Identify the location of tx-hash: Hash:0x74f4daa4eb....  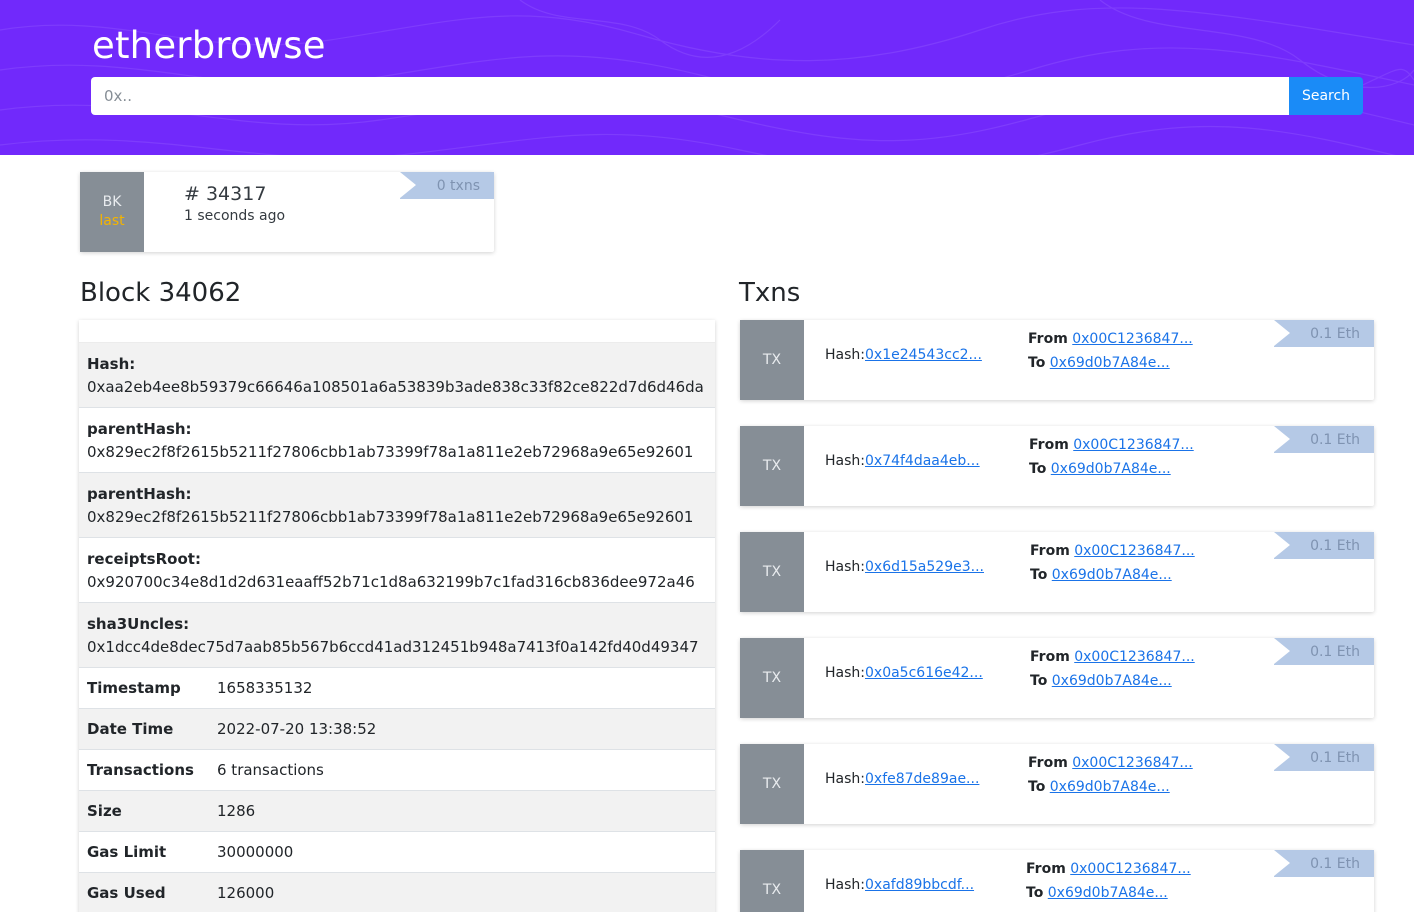
(902, 461).